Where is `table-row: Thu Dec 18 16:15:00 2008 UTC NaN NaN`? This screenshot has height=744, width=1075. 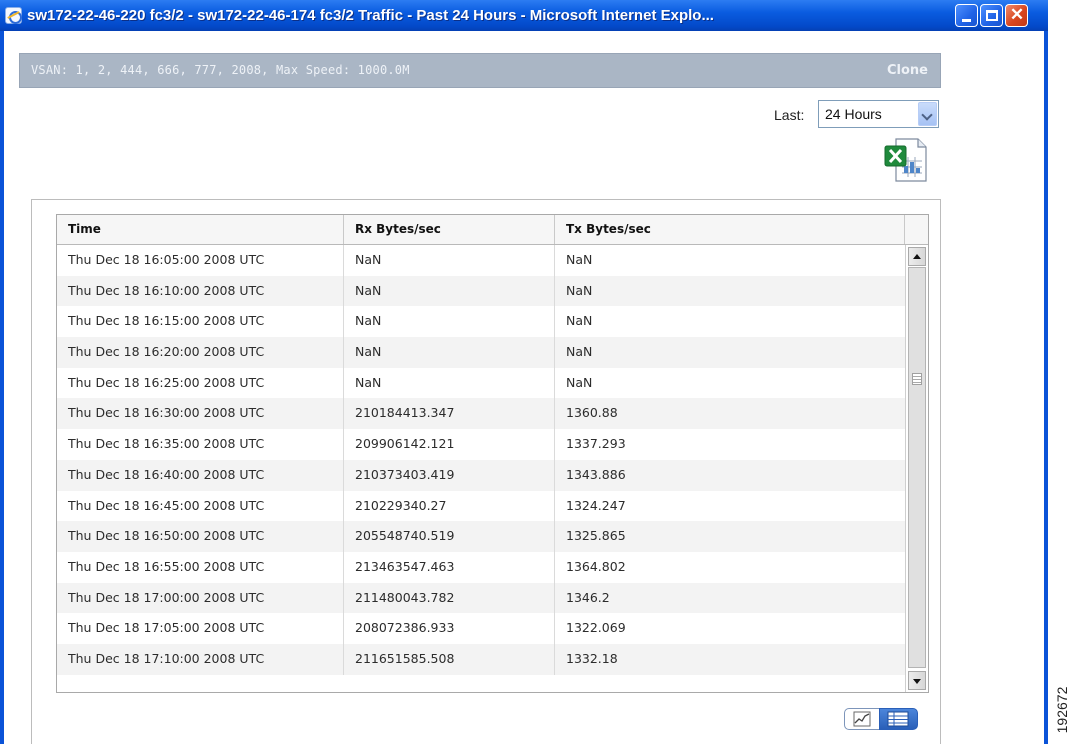 table-row: Thu Dec 18 16:15:00 2008 UTC NaN NaN is located at coordinates (481, 322).